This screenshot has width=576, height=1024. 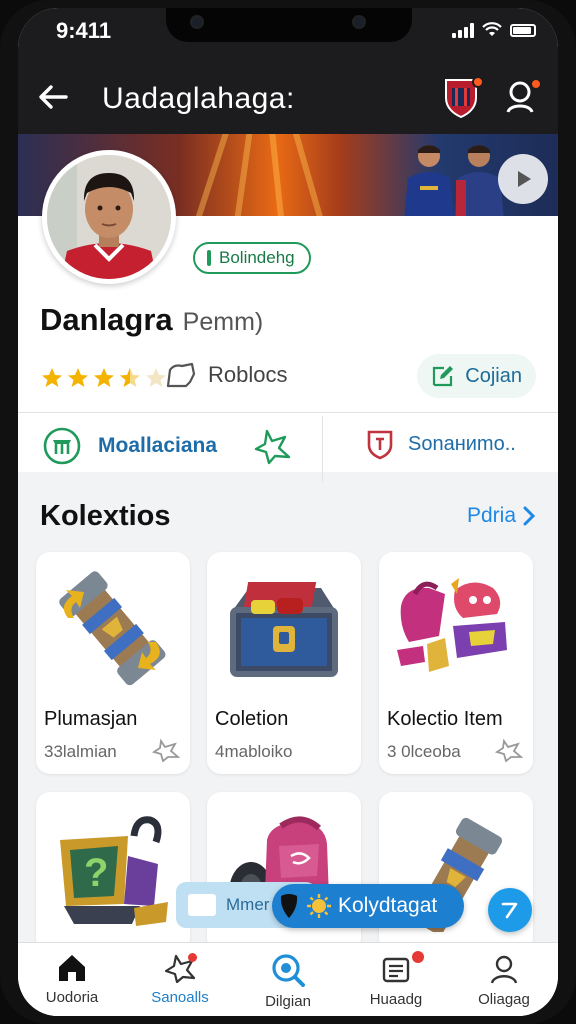 I want to click on account-button, so click(x=522, y=96).